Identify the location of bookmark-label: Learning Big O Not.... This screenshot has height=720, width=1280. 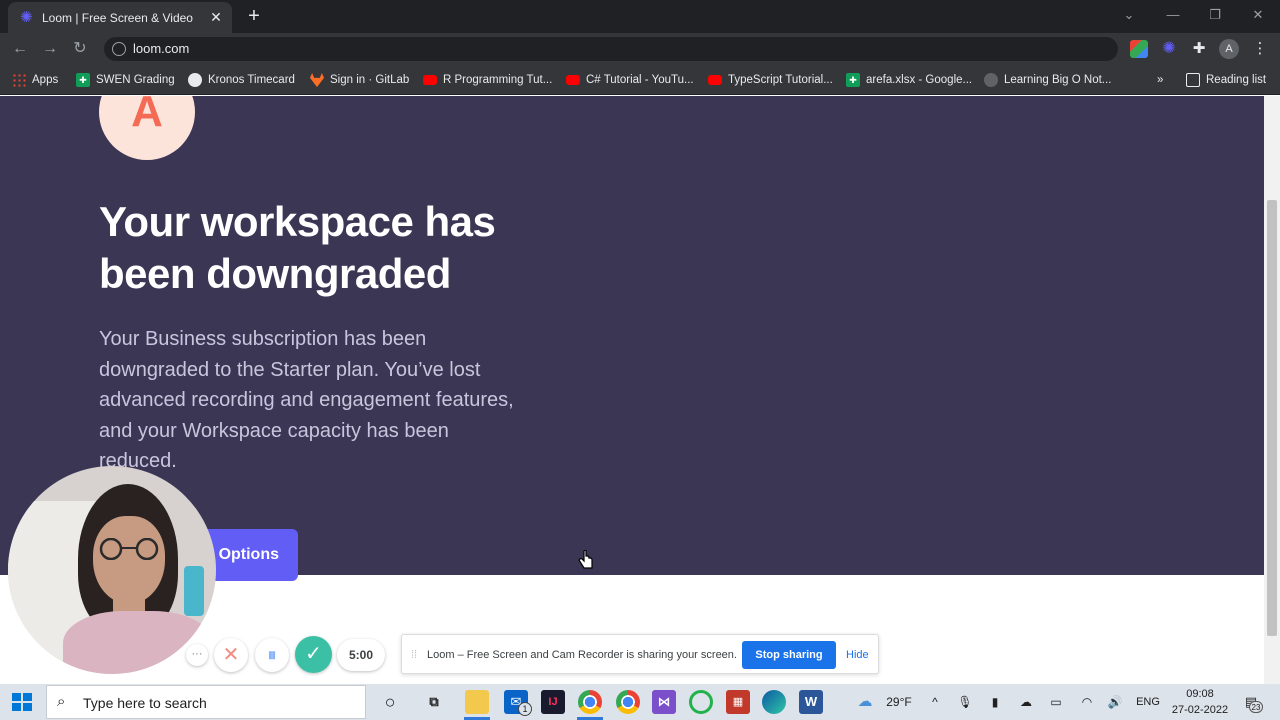
(1058, 80).